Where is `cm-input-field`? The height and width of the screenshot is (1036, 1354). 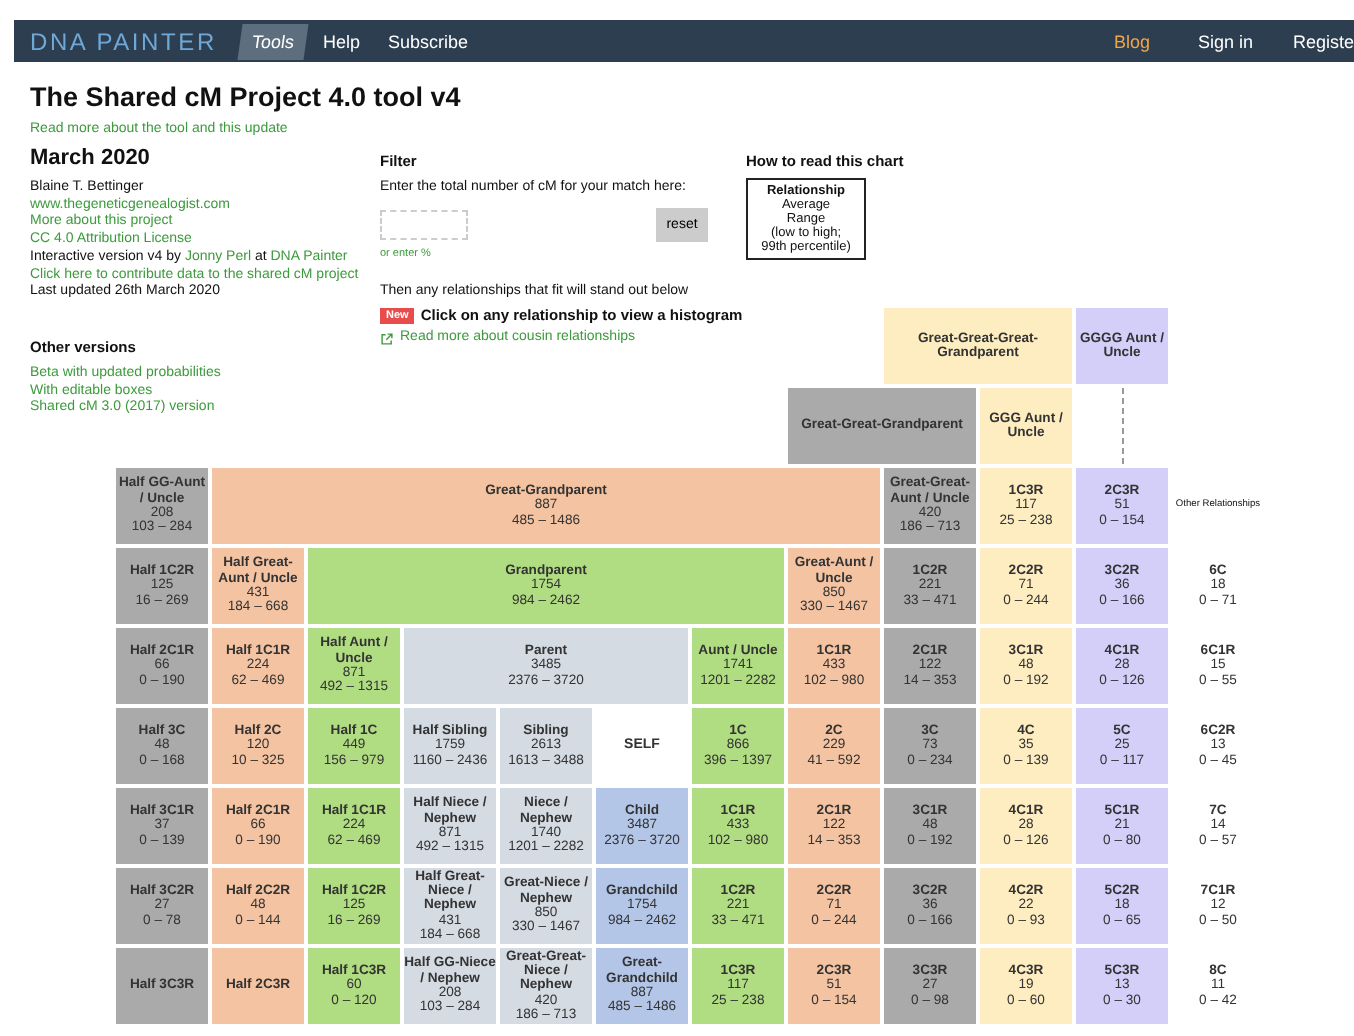 cm-input-field is located at coordinates (424, 224).